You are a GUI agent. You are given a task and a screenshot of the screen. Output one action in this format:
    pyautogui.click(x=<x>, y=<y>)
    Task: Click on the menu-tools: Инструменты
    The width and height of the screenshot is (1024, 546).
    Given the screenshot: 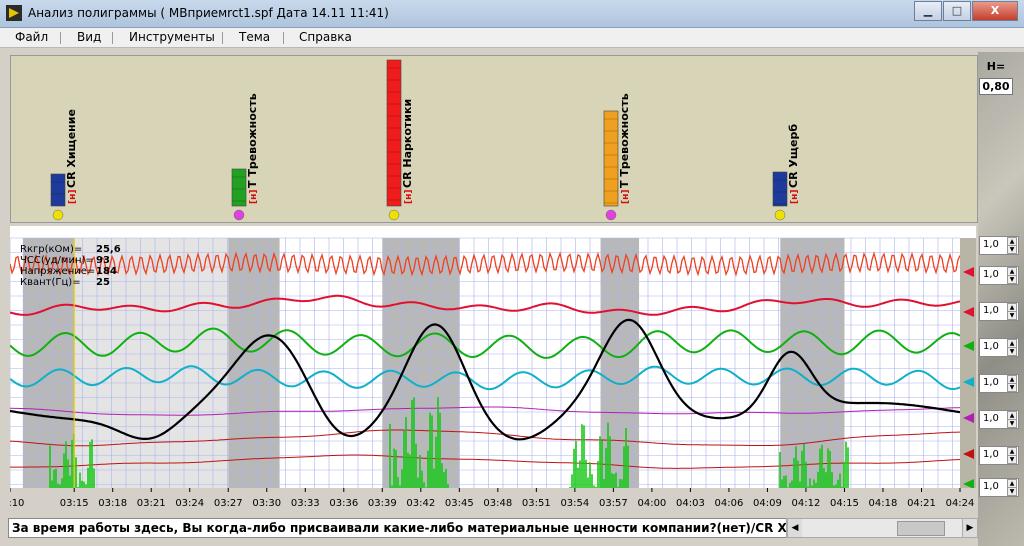 What is the action you would take?
    pyautogui.click(x=172, y=37)
    